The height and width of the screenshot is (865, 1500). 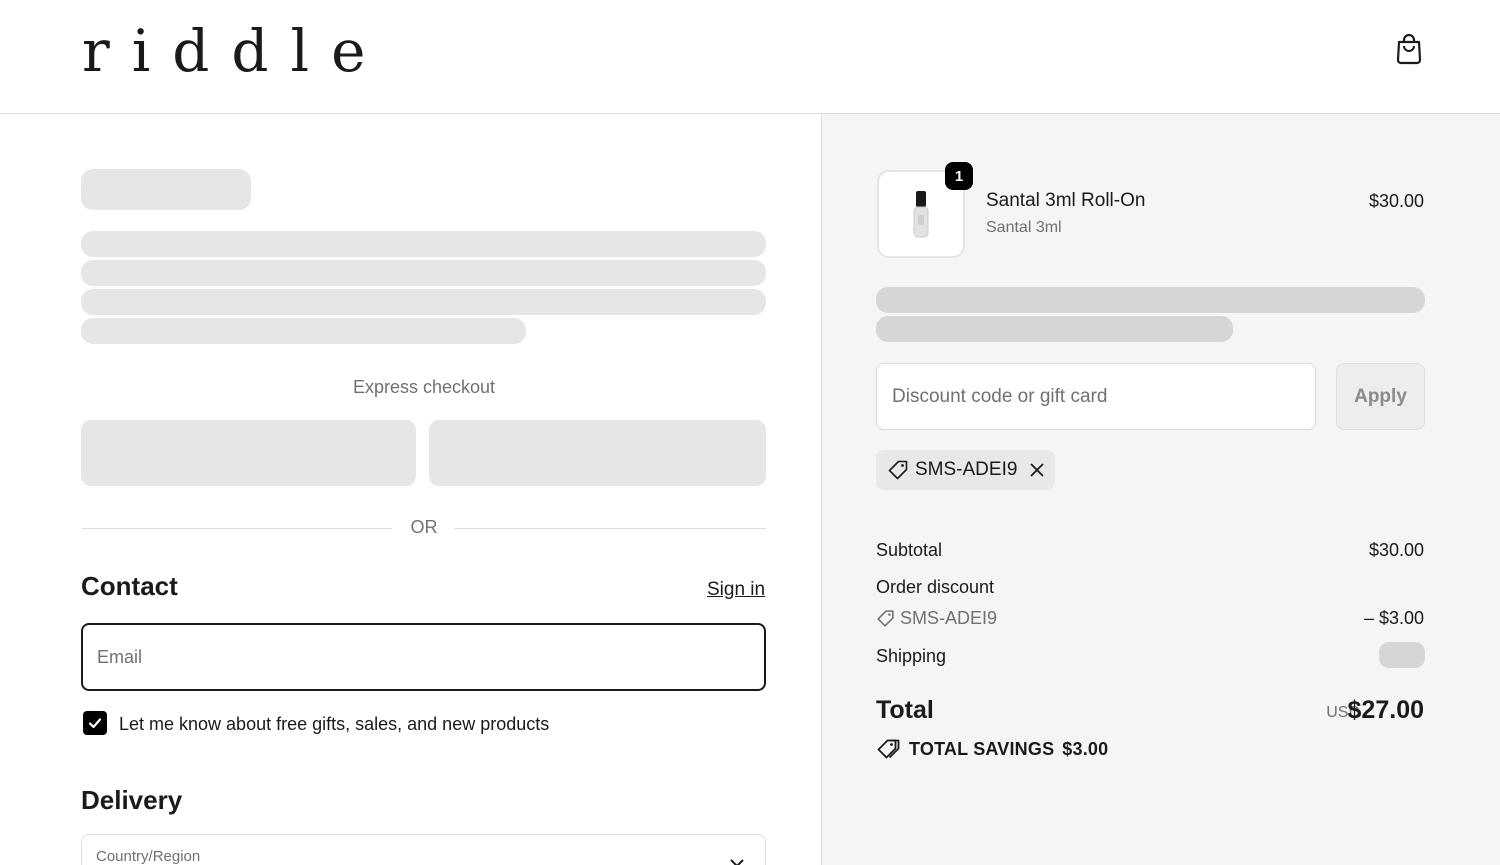 I want to click on brand-logo: riddle, so click(x=234, y=51).